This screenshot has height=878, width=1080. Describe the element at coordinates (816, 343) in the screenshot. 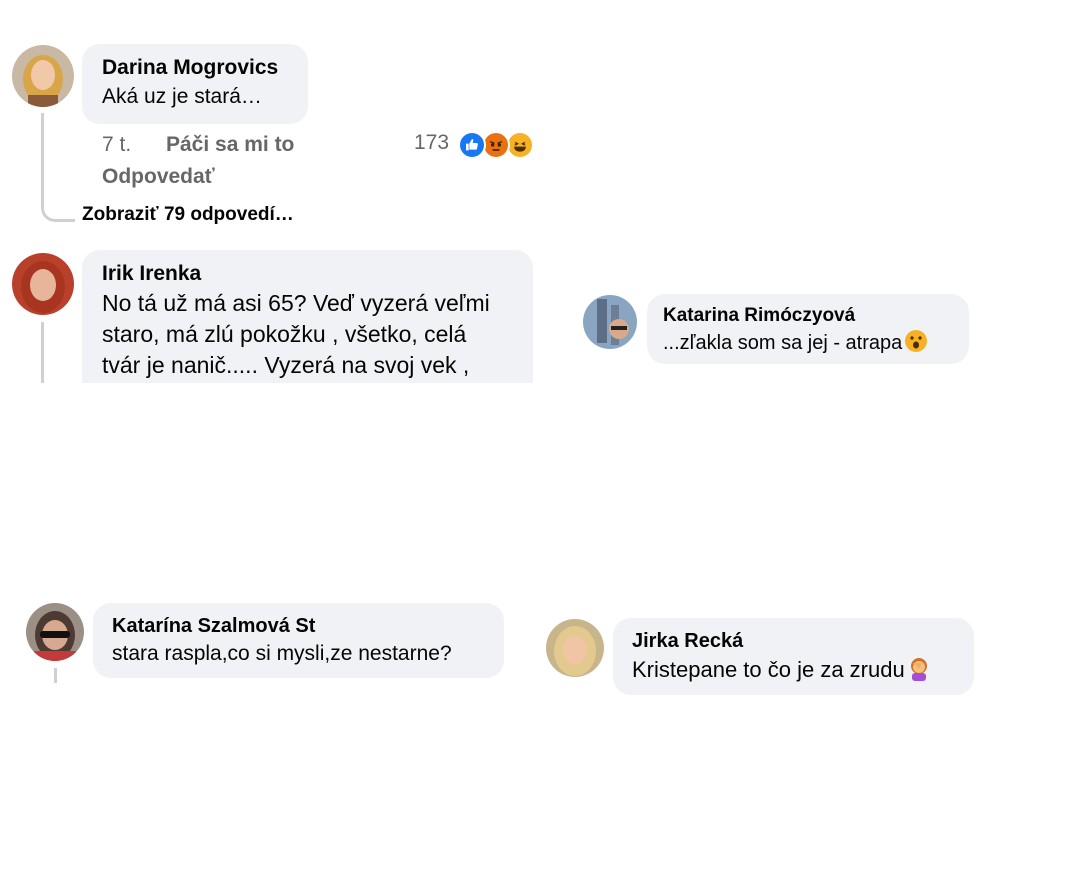

I see `comment-text: ...zľakla som sa jej - atrapa` at that location.